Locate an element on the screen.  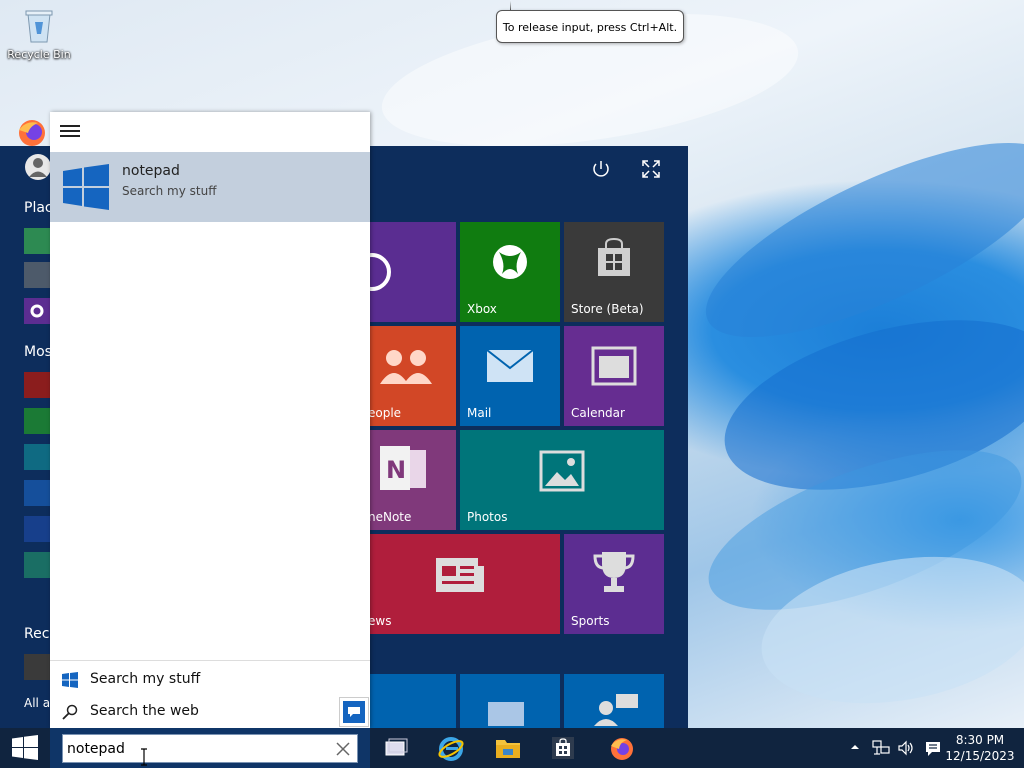
show-hidden-icons-chevron-up-icon is located at coordinates (855, 747).